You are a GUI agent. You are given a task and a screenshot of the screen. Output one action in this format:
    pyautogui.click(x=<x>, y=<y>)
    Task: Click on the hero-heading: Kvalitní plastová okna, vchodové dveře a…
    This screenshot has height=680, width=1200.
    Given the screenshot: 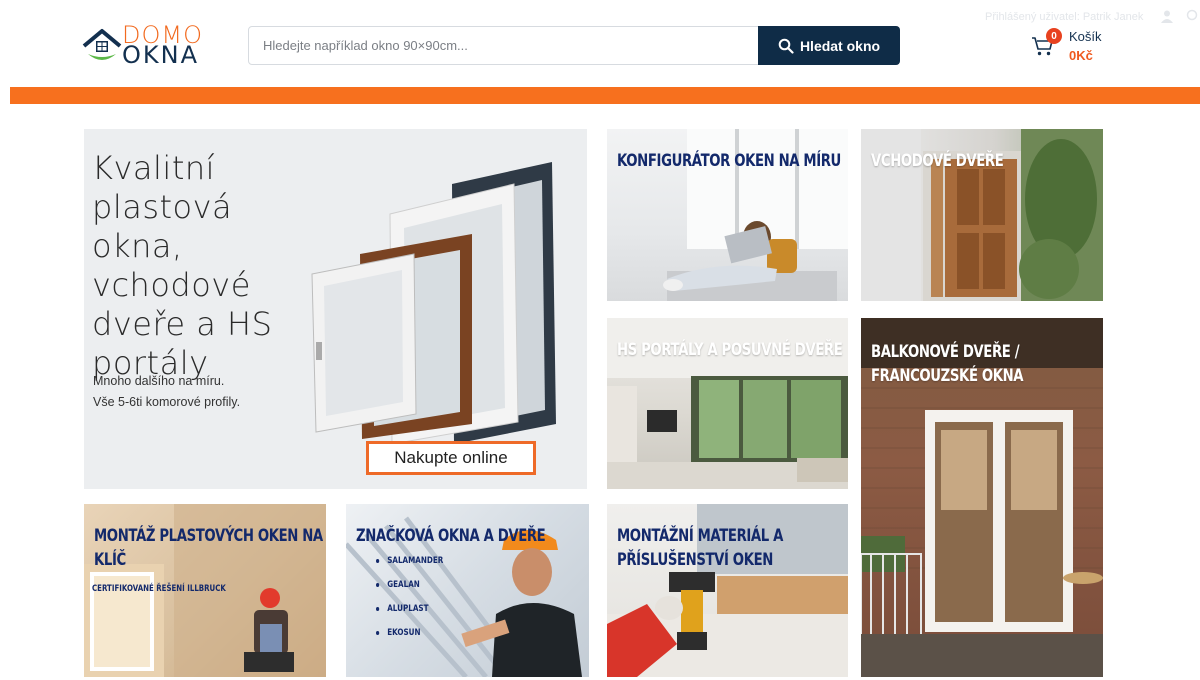 What is the action you would take?
    pyautogui.click(x=182, y=265)
    